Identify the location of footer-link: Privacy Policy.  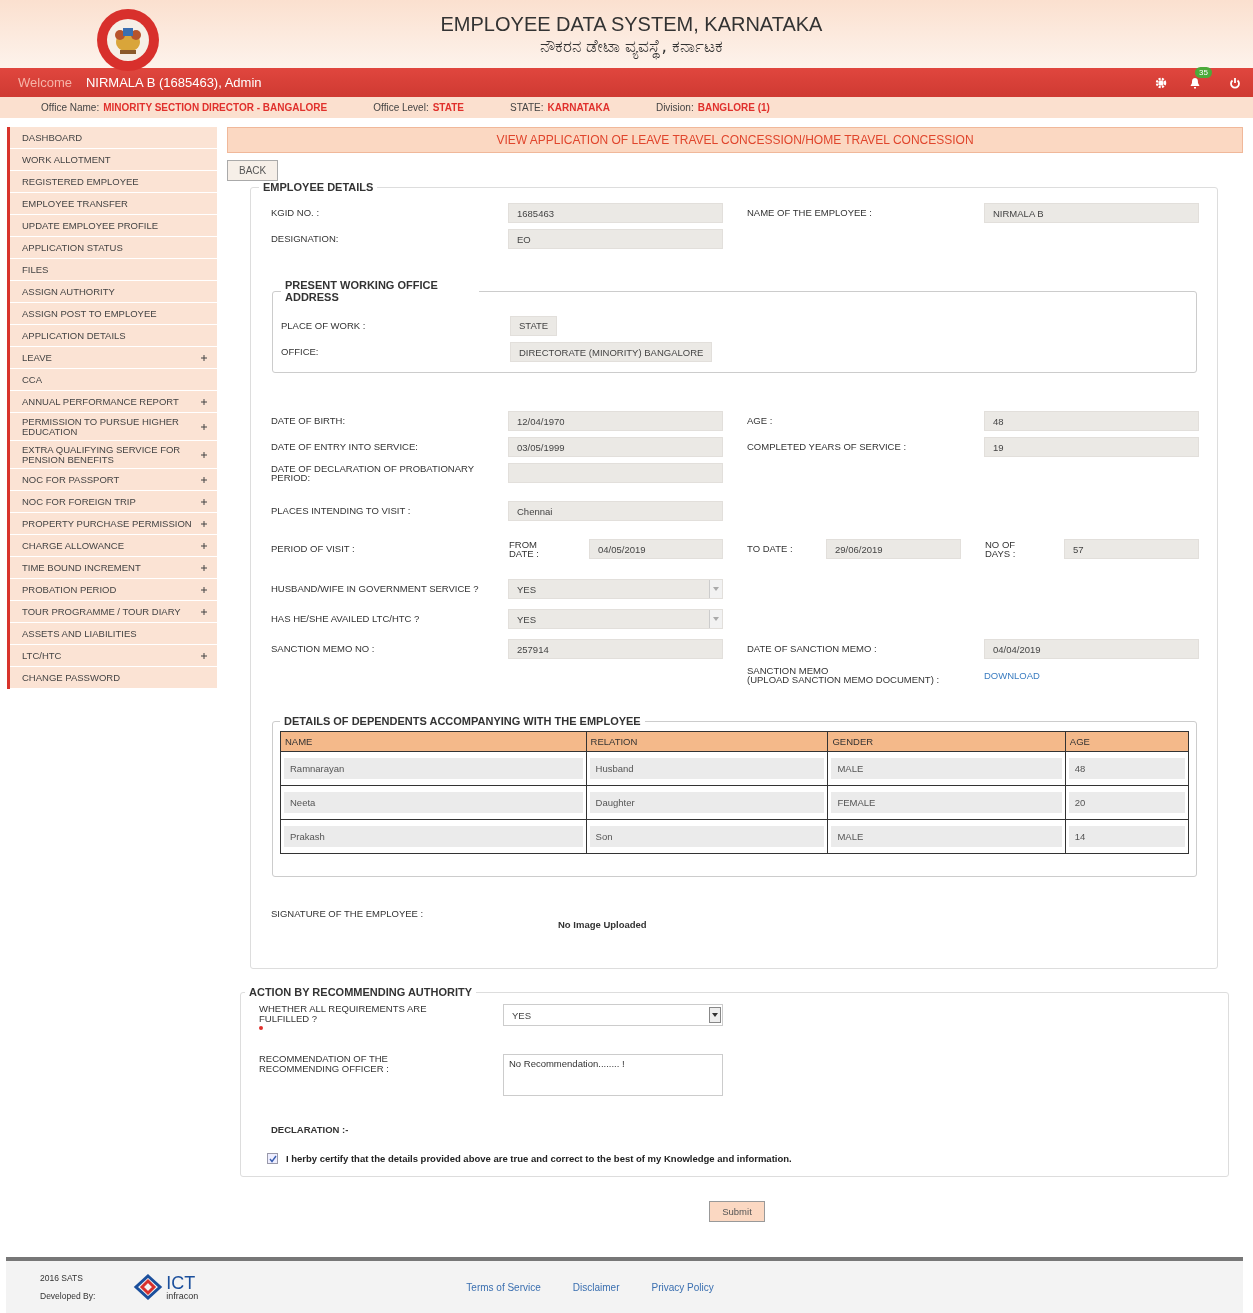
(682, 1287).